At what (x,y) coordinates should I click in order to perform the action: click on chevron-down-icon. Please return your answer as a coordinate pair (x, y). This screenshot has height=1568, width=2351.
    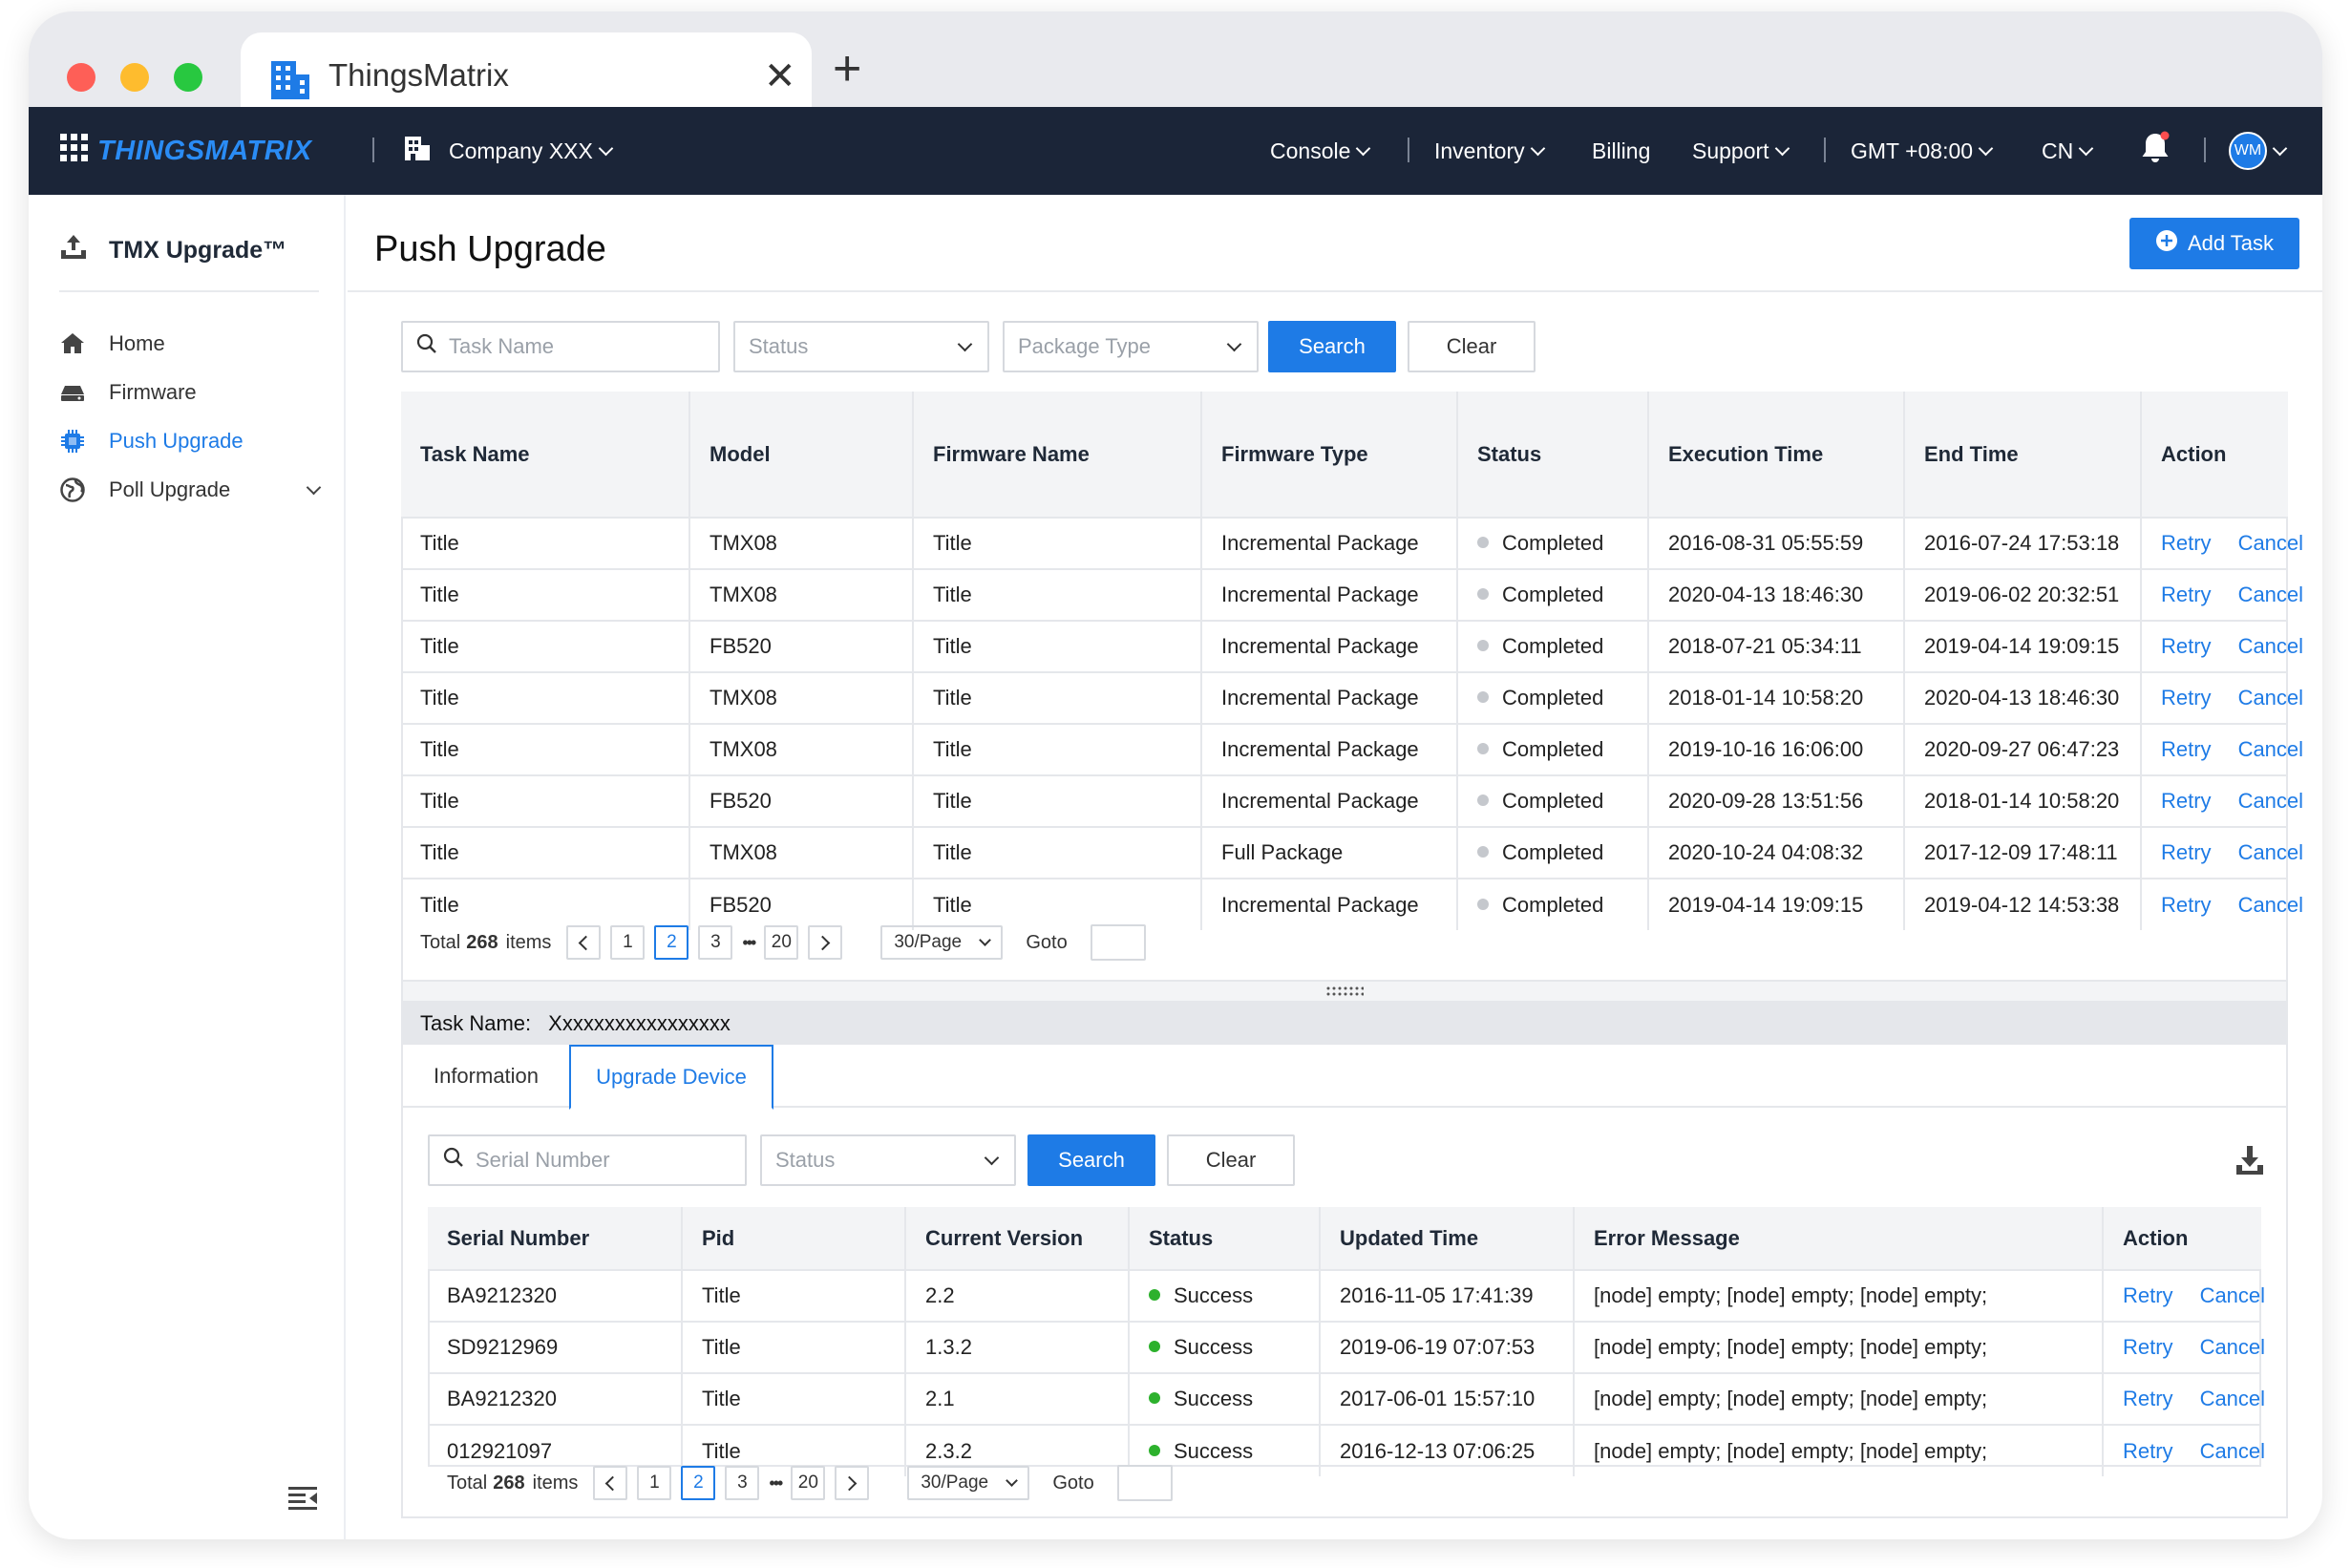
    Looking at the image, I should click on (314, 487).